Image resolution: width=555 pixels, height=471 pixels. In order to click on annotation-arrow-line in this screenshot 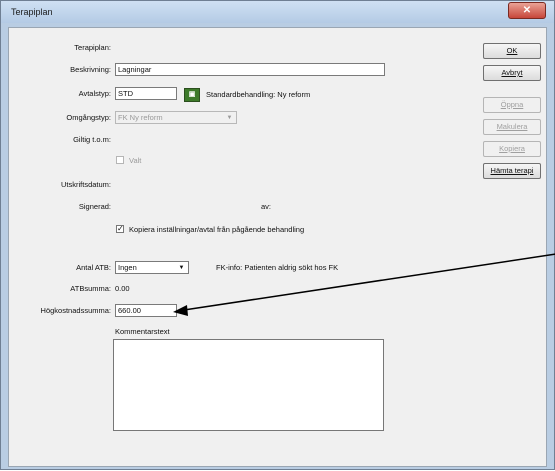, I will do `click(369, 282)`.